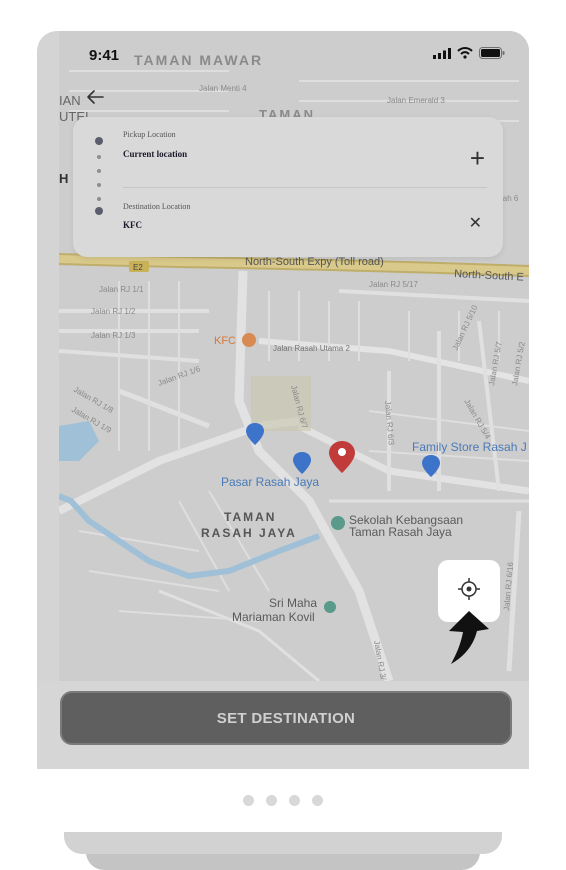 The width and height of the screenshot is (566, 870). I want to click on pointer-arrow-icon, so click(469, 637).